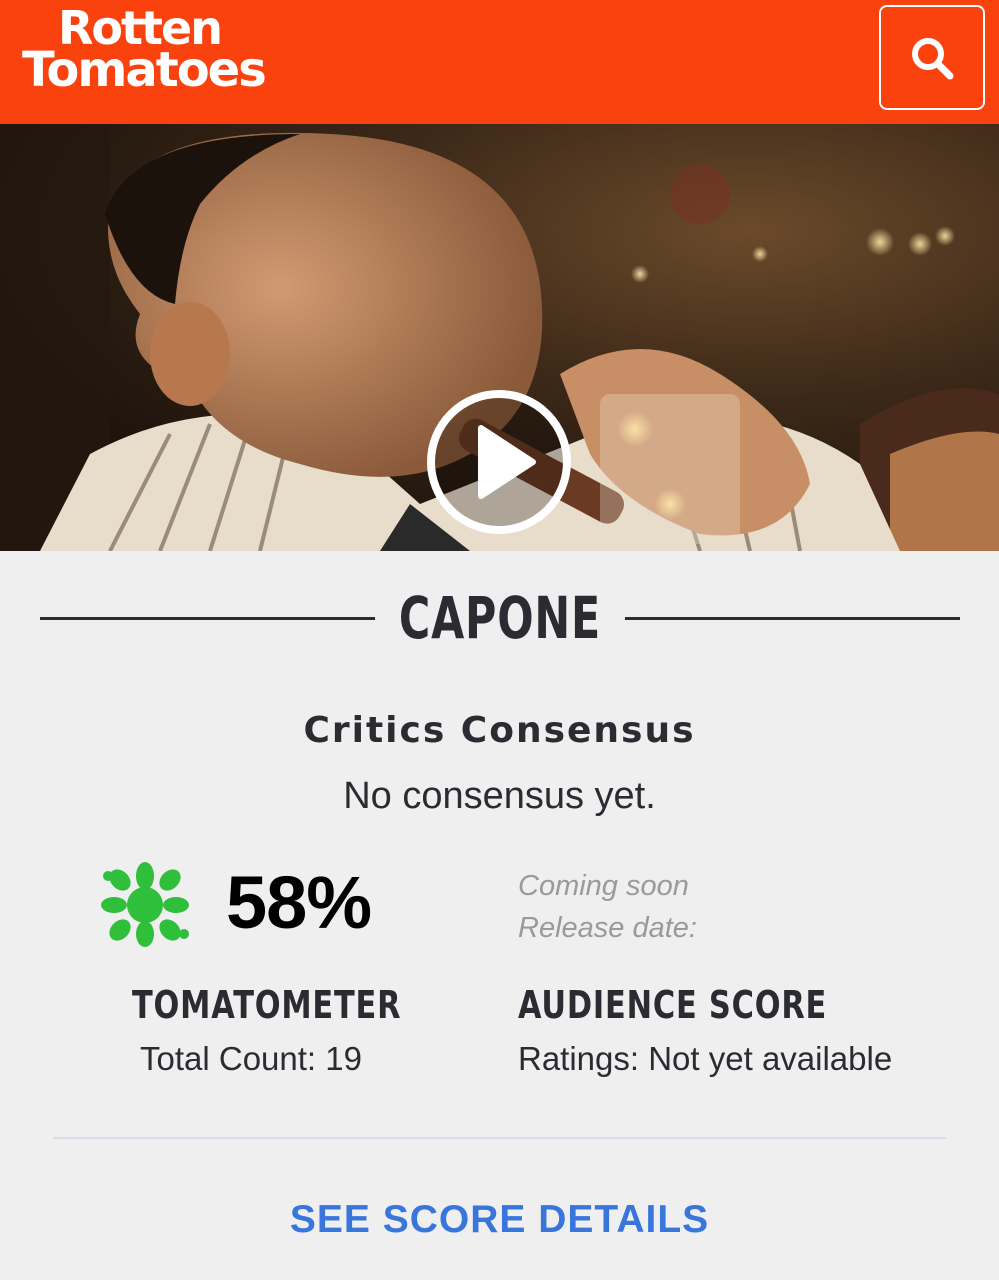 This screenshot has width=999, height=1280. What do you see at coordinates (499, 462) in the screenshot?
I see `play-icon` at bounding box center [499, 462].